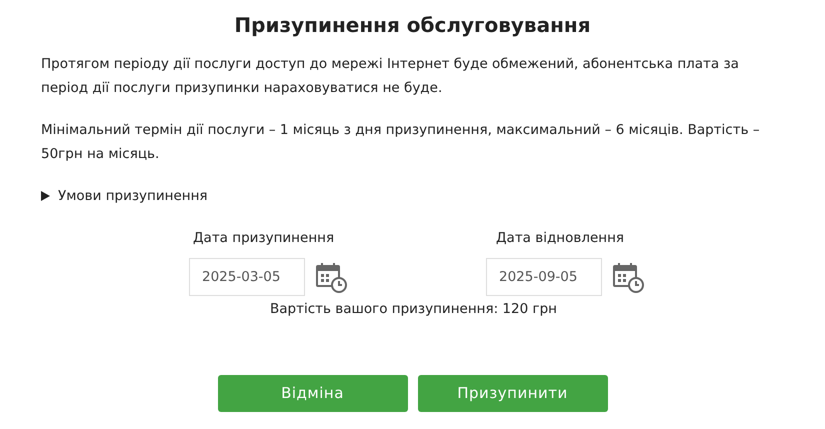  I want to click on cost-text: Вартість вашого призупинення: 120 грн, so click(413, 309).